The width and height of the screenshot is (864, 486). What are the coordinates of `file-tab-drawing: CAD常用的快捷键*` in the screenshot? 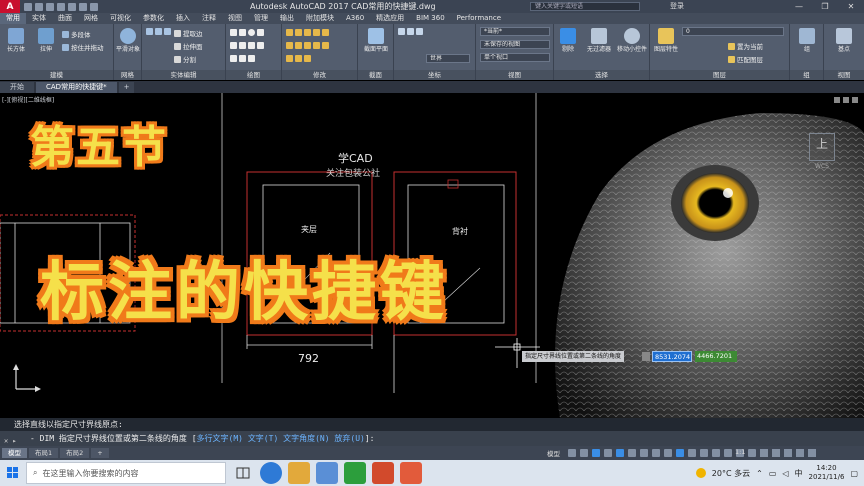 It's located at (76, 87).